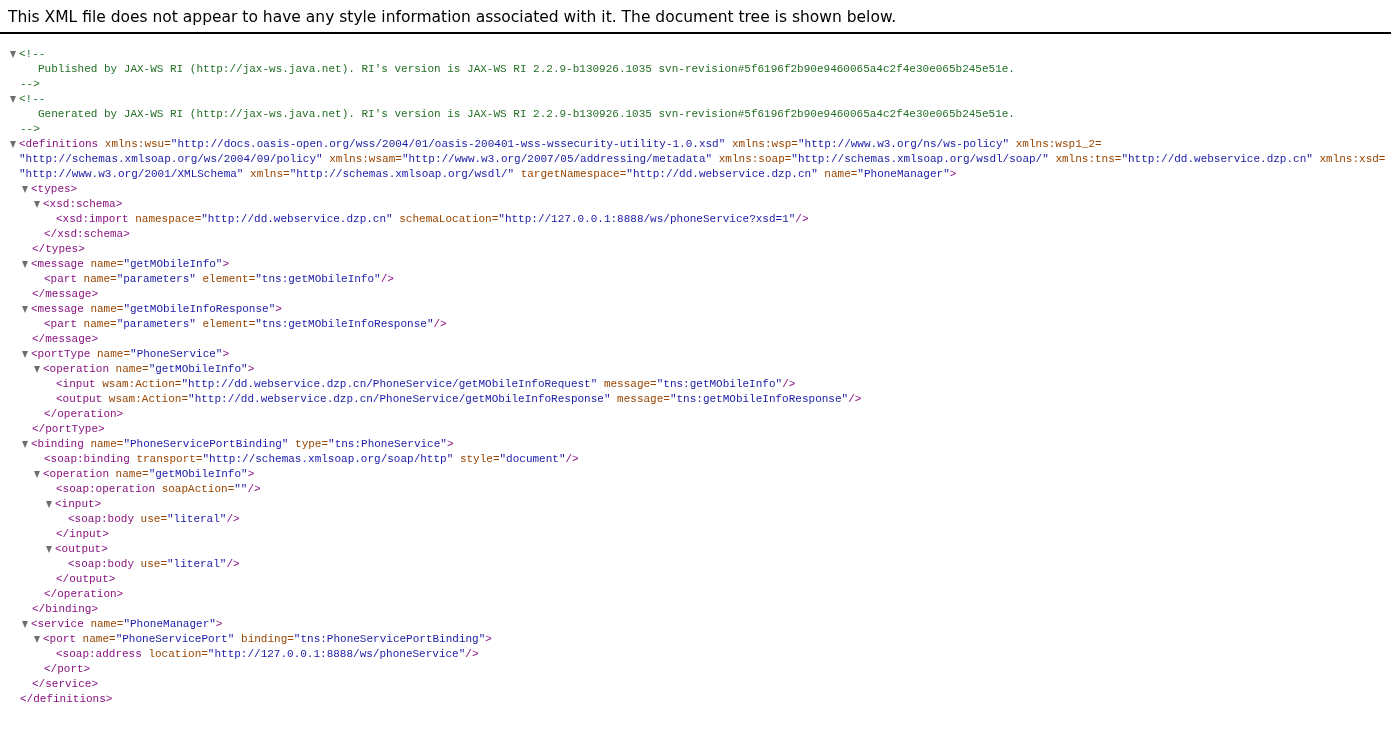  I want to click on comment-text: Published by JAX-WS RI (http://jax-ws.java.net). RI's version is JAX-WS RI 2.2.9-b130926.1035 svn-revision#5f6196f2b90e9460065a4c2f4e30e065b245e51e., so click(526, 69).